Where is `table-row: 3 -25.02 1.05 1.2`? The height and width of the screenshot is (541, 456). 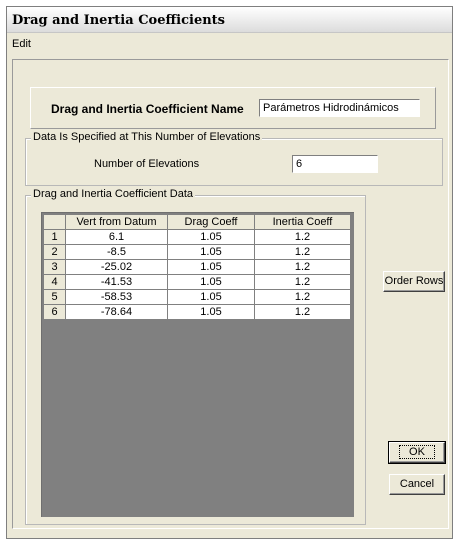 table-row: 3 -25.02 1.05 1.2 is located at coordinates (197, 267).